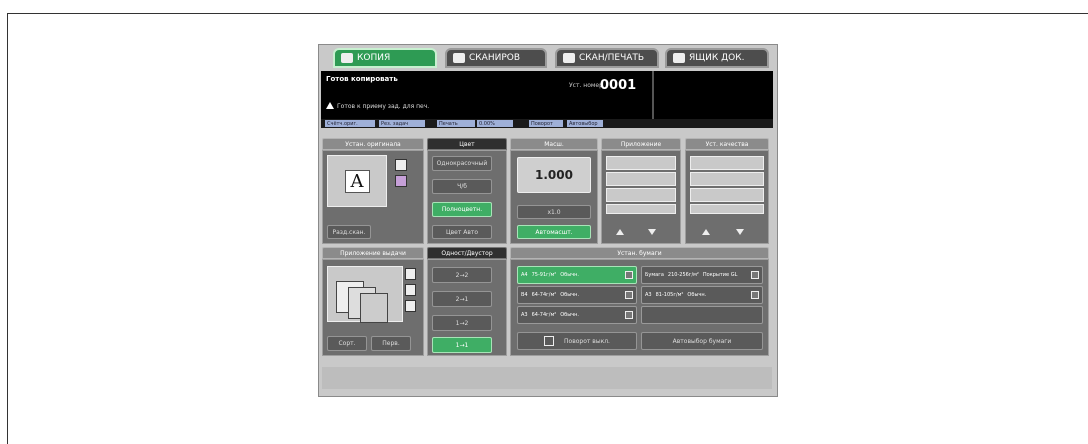 The width and height of the screenshot is (1088, 444). Describe the element at coordinates (641, 144) in the screenshot. I see `application-header: Приложение` at that location.